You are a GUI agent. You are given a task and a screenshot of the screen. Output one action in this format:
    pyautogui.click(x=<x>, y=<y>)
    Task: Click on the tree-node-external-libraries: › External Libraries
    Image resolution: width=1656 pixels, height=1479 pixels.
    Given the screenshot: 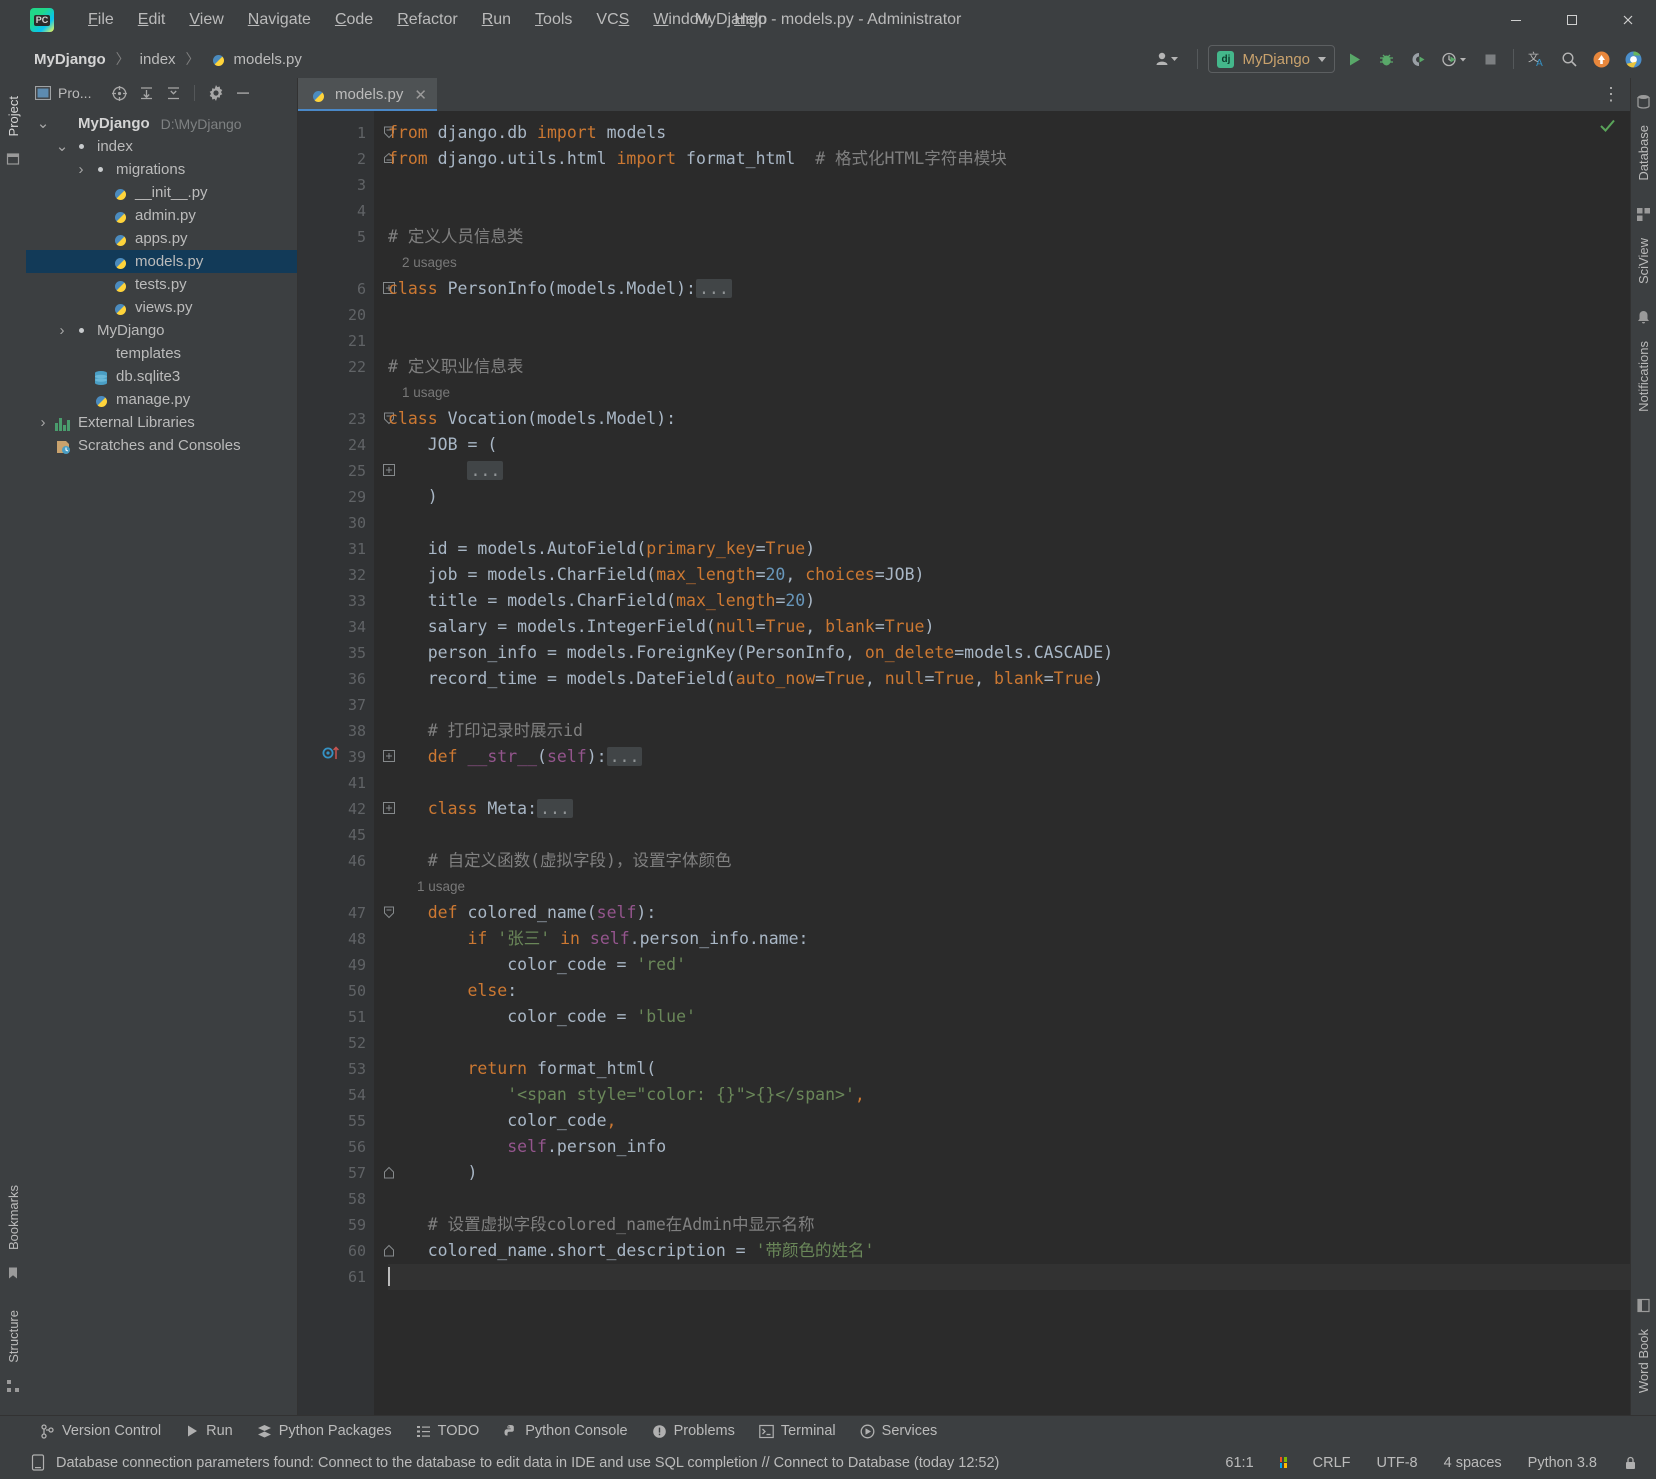 What is the action you would take?
    pyautogui.click(x=161, y=422)
    